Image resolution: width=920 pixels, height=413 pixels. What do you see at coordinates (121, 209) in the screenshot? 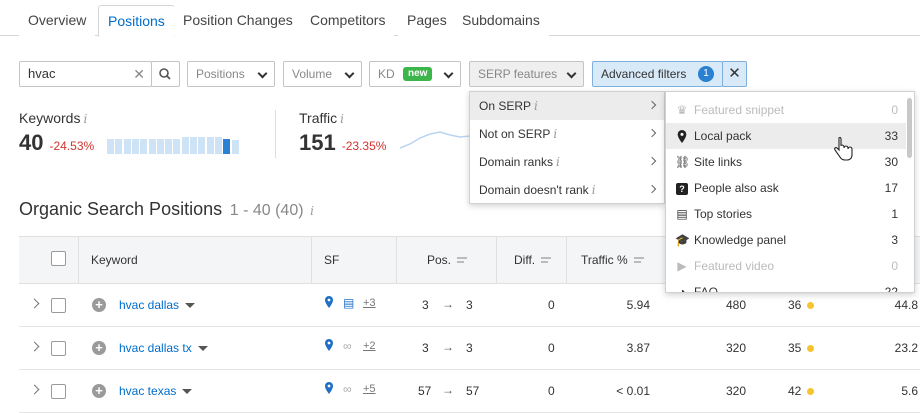
I see `section-title: Organic Search Positions` at bounding box center [121, 209].